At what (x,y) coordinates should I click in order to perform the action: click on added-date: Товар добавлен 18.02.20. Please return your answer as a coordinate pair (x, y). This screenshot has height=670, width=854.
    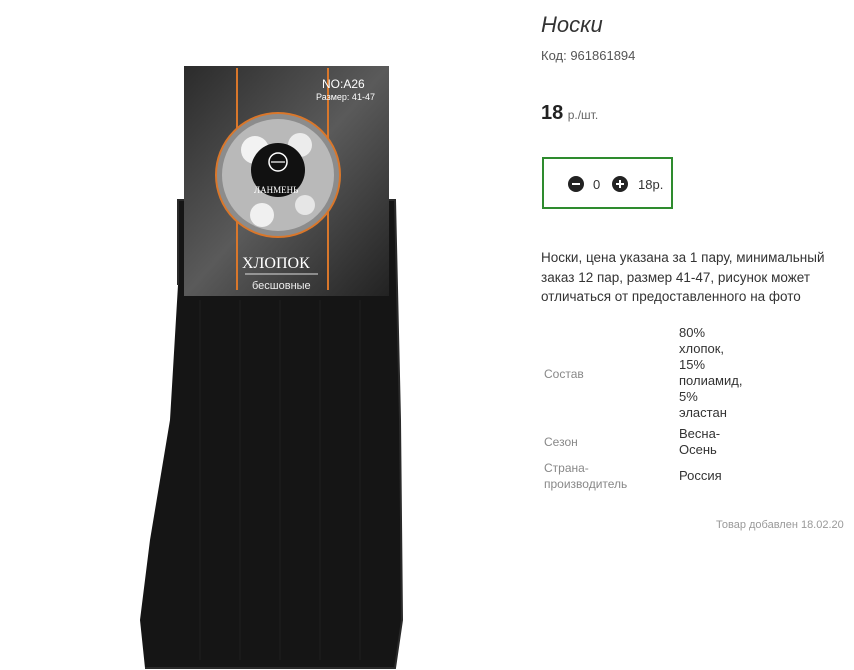
    Looking at the image, I should click on (780, 525).